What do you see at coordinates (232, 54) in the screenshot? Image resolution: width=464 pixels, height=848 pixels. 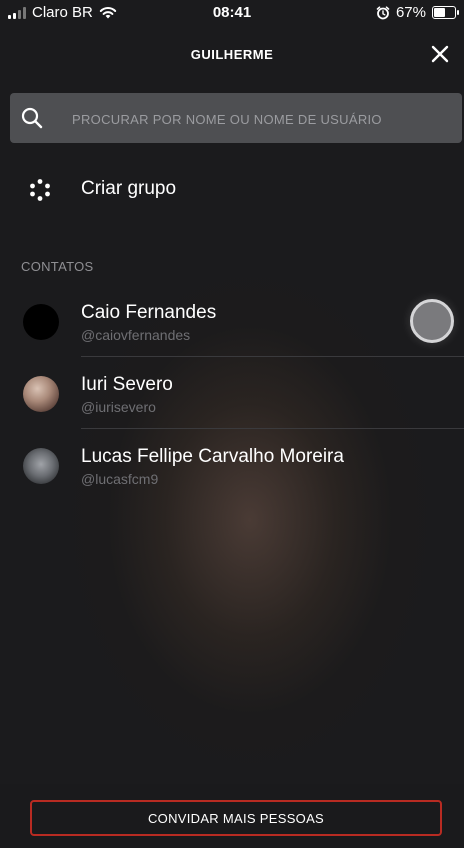 I see `page-title: GUILHERME` at bounding box center [232, 54].